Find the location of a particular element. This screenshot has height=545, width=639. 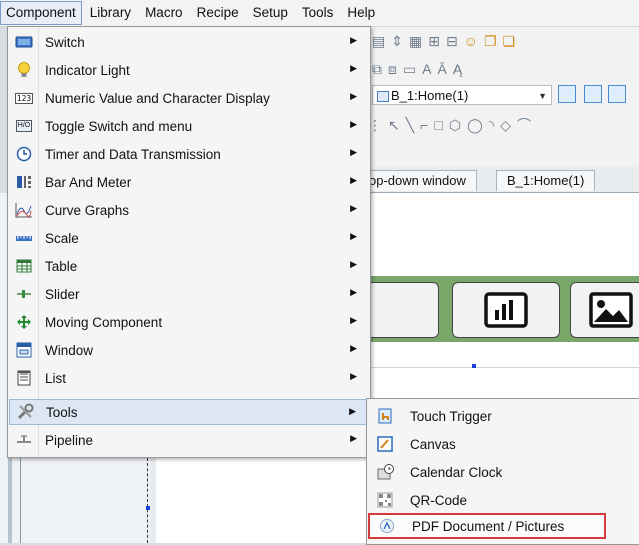

paste-icon: ❏ is located at coordinates (509, 41).